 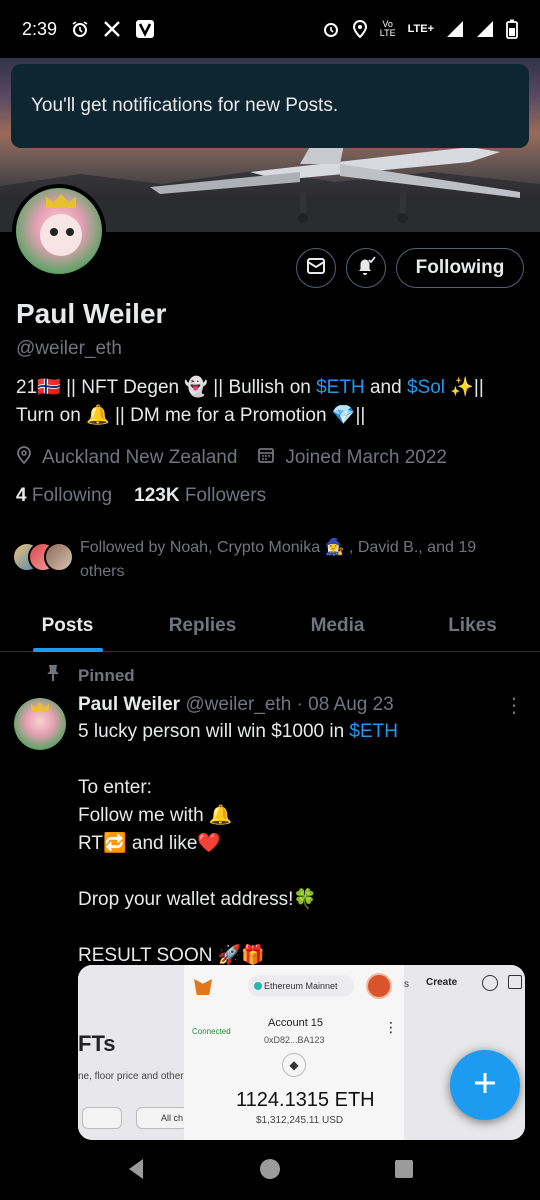 I want to click on compose-post-button, so click(x=485, y=1085).